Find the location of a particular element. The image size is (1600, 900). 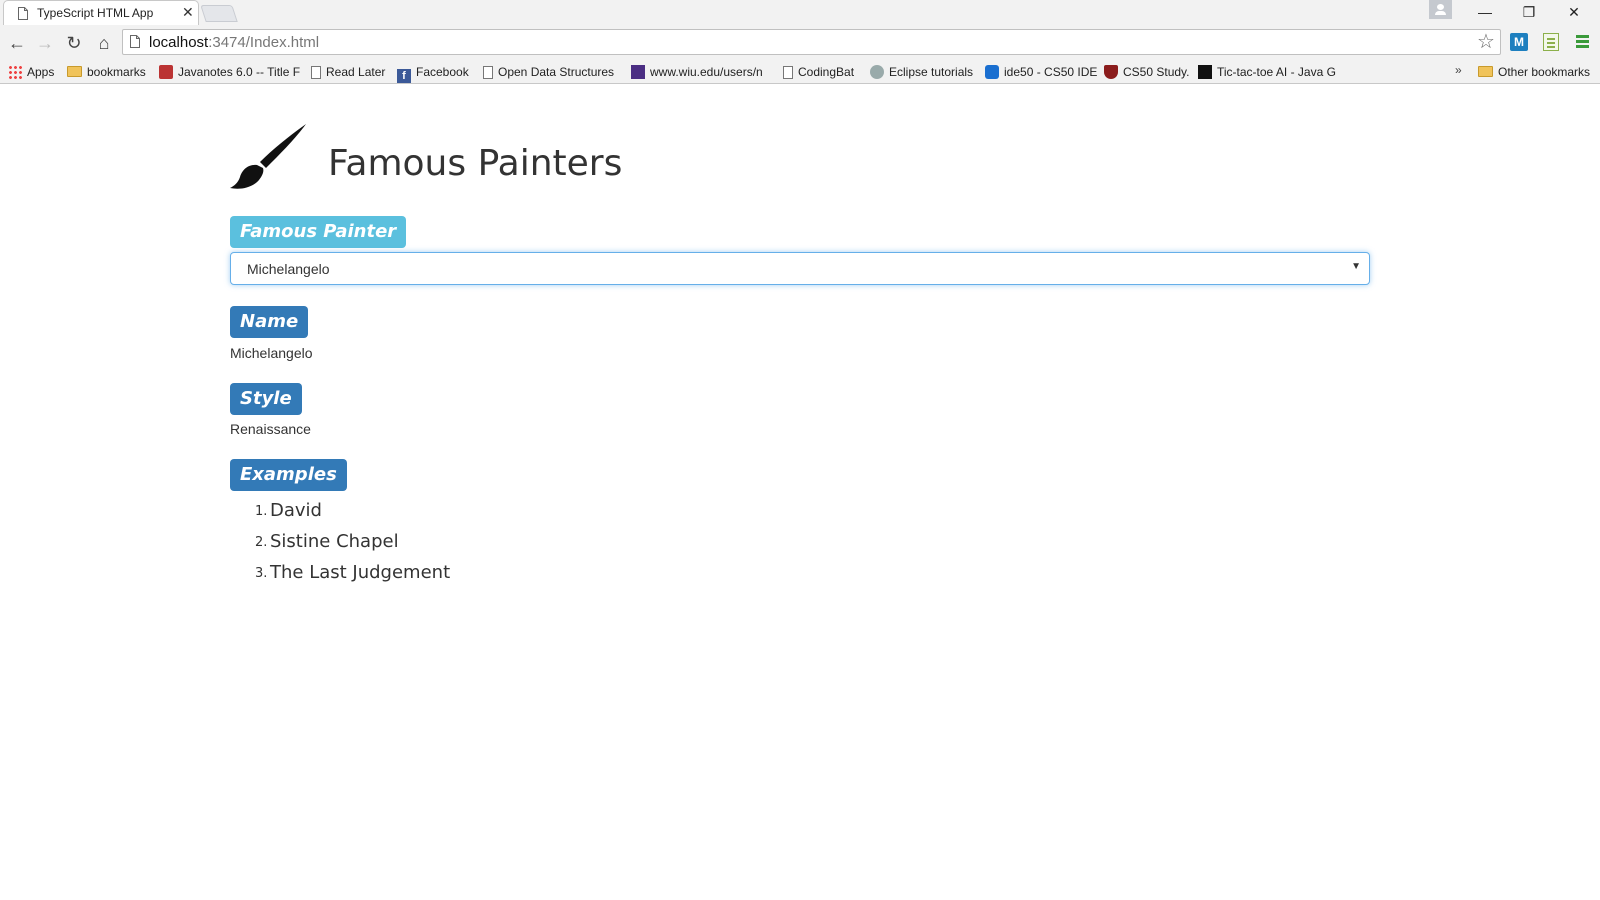

profile-icon is located at coordinates (1440, 9).